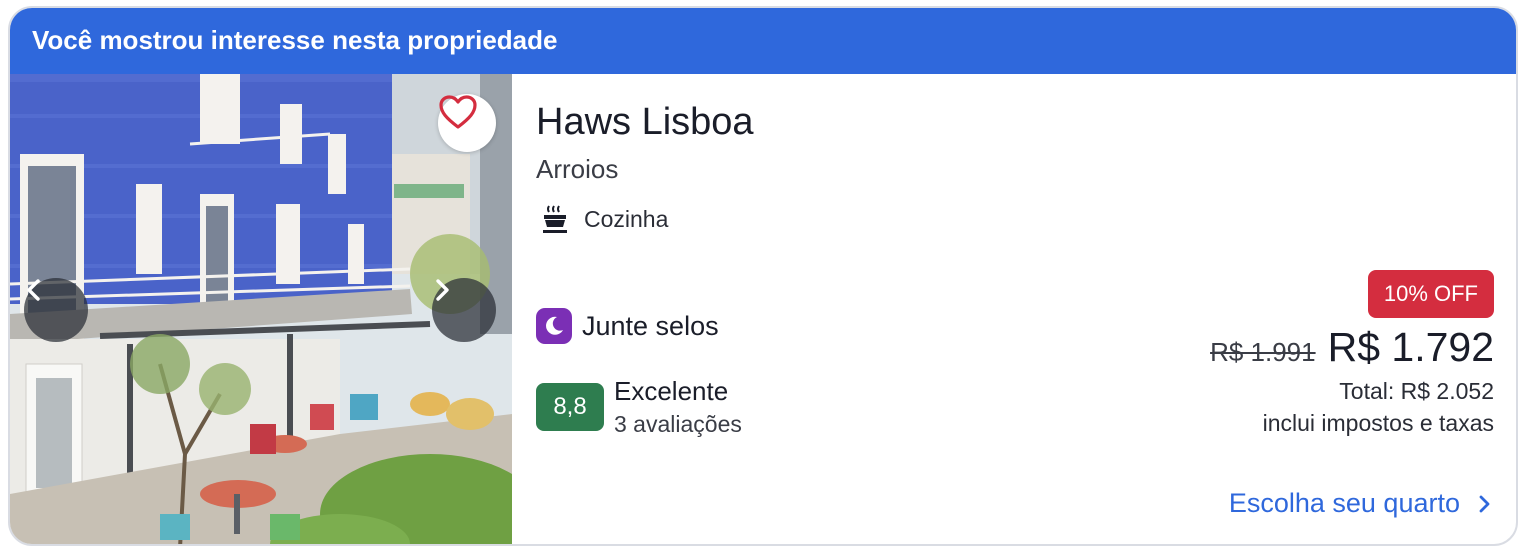 The width and height of the screenshot is (1528, 554). Describe the element at coordinates (554, 326) in the screenshot. I see `moon-icon` at that location.